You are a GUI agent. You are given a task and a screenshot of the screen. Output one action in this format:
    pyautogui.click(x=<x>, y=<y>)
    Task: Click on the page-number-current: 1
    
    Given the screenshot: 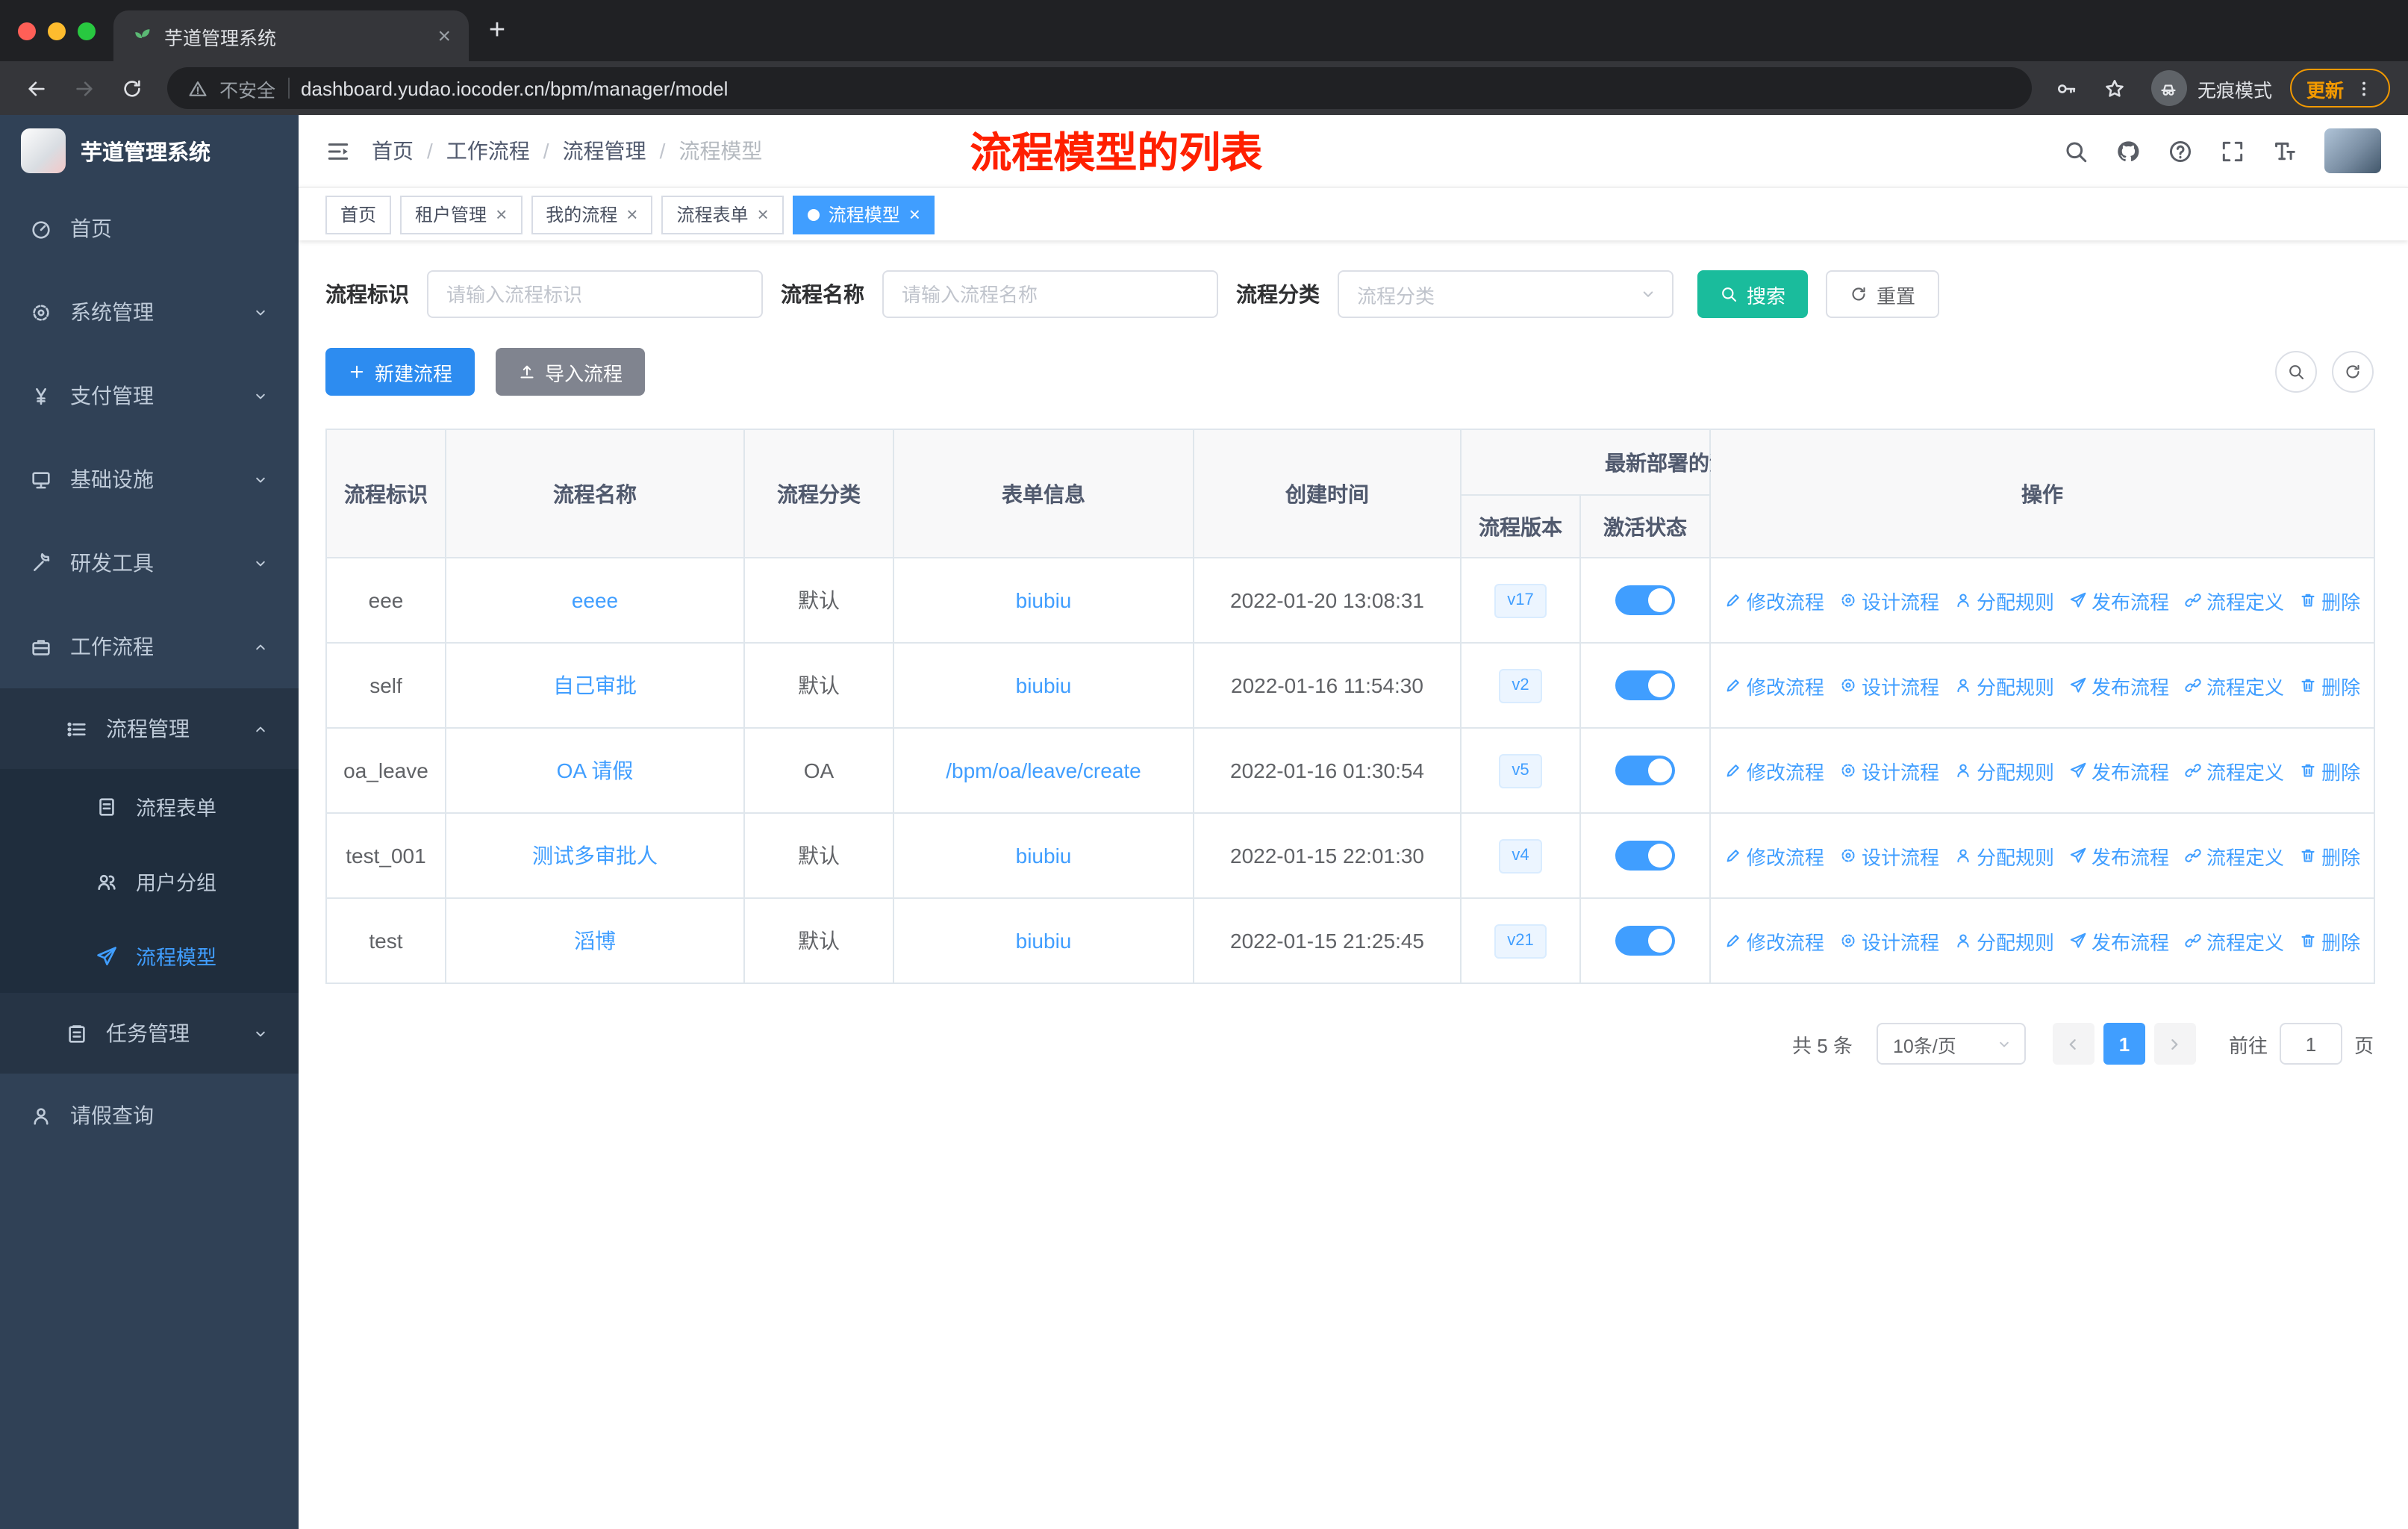 What is the action you would take?
    pyautogui.click(x=2124, y=1044)
    